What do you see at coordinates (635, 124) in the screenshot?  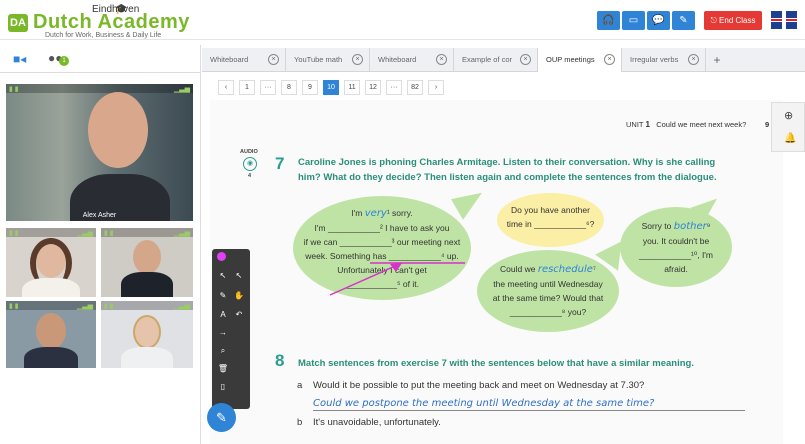 I see `unit-label: UNIT` at bounding box center [635, 124].